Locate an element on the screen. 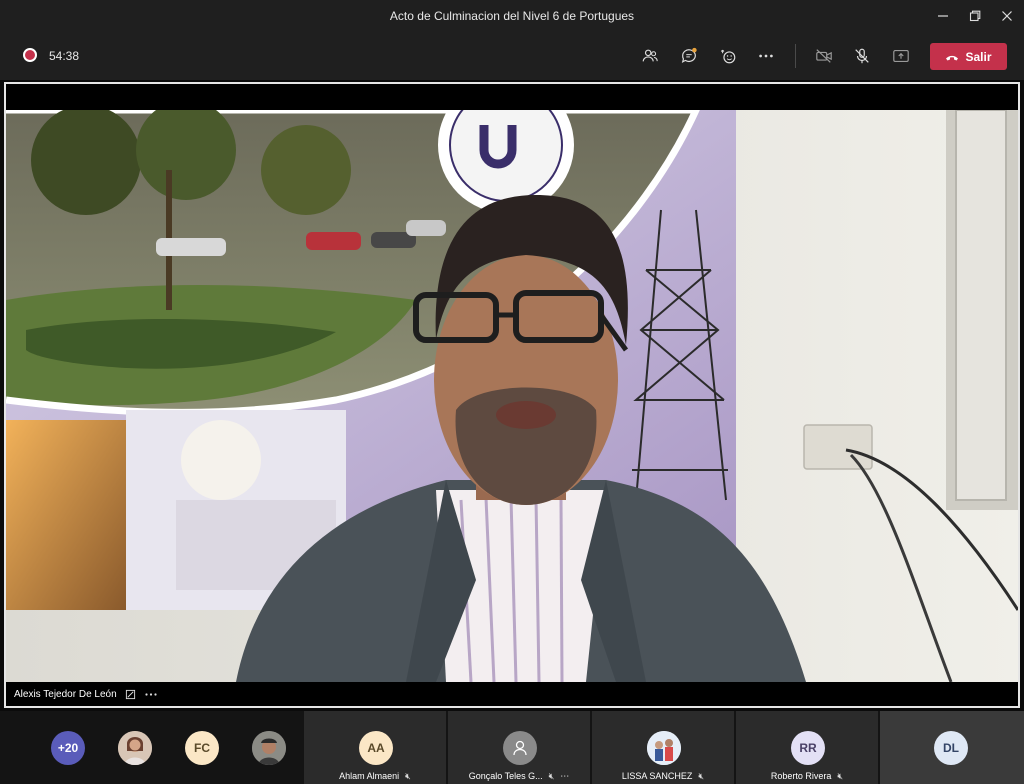  participant-avatar-fc: FC is located at coordinates (202, 748).